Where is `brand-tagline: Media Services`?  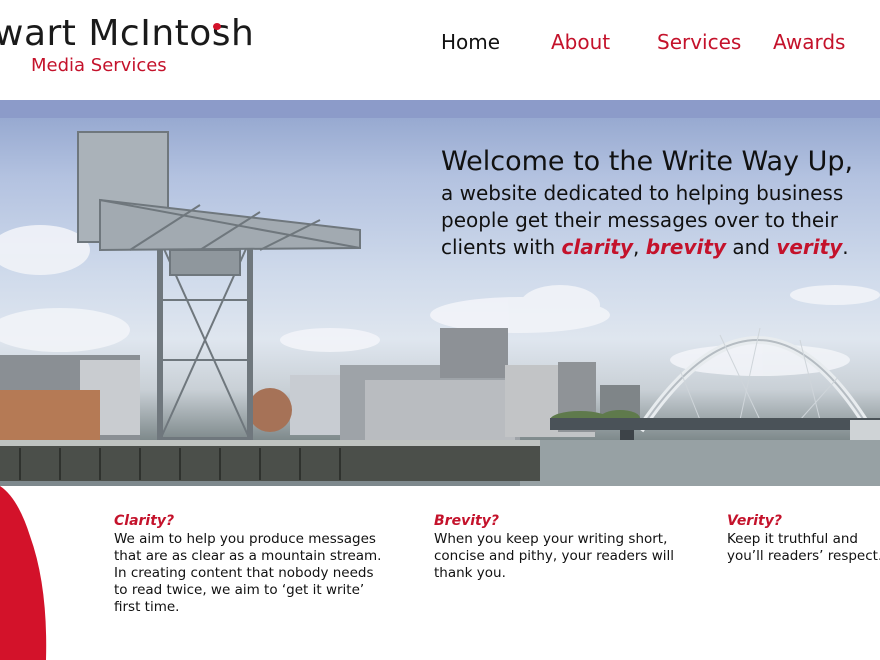 brand-tagline: Media Services is located at coordinates (99, 65).